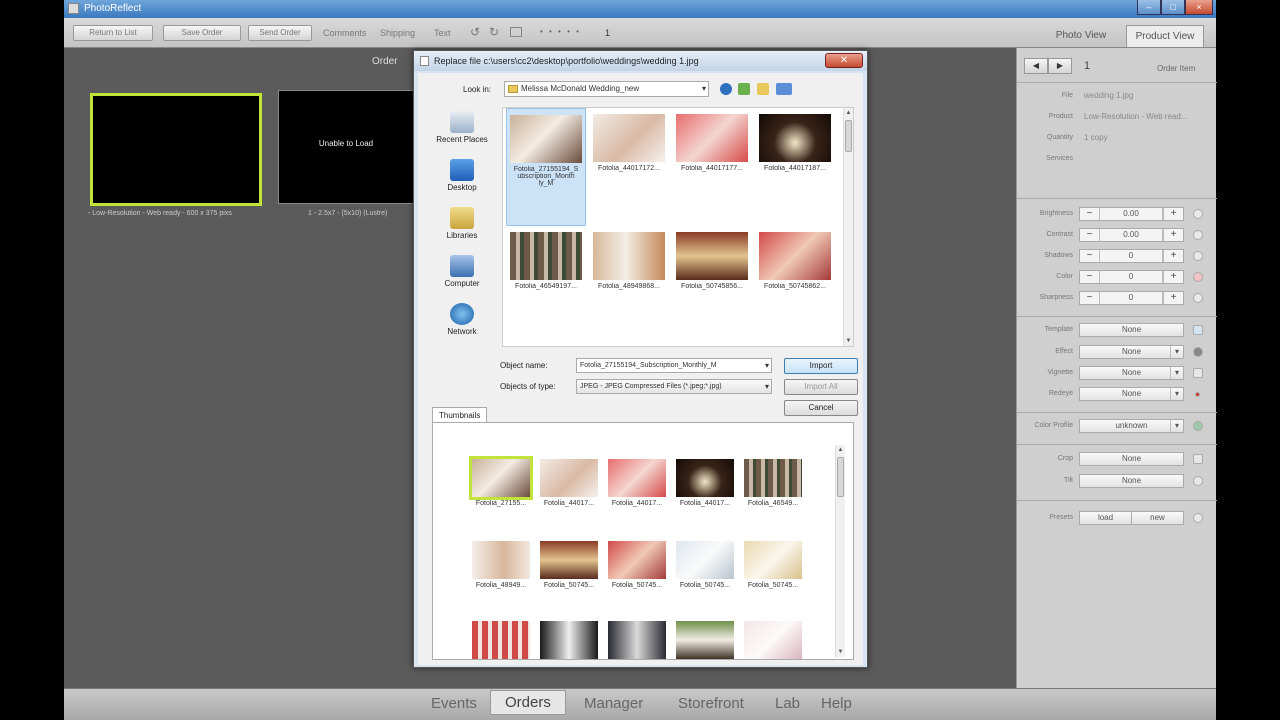 The width and height of the screenshot is (1280, 720). What do you see at coordinates (1060, 66) in the screenshot?
I see `next-item-button: ▶` at bounding box center [1060, 66].